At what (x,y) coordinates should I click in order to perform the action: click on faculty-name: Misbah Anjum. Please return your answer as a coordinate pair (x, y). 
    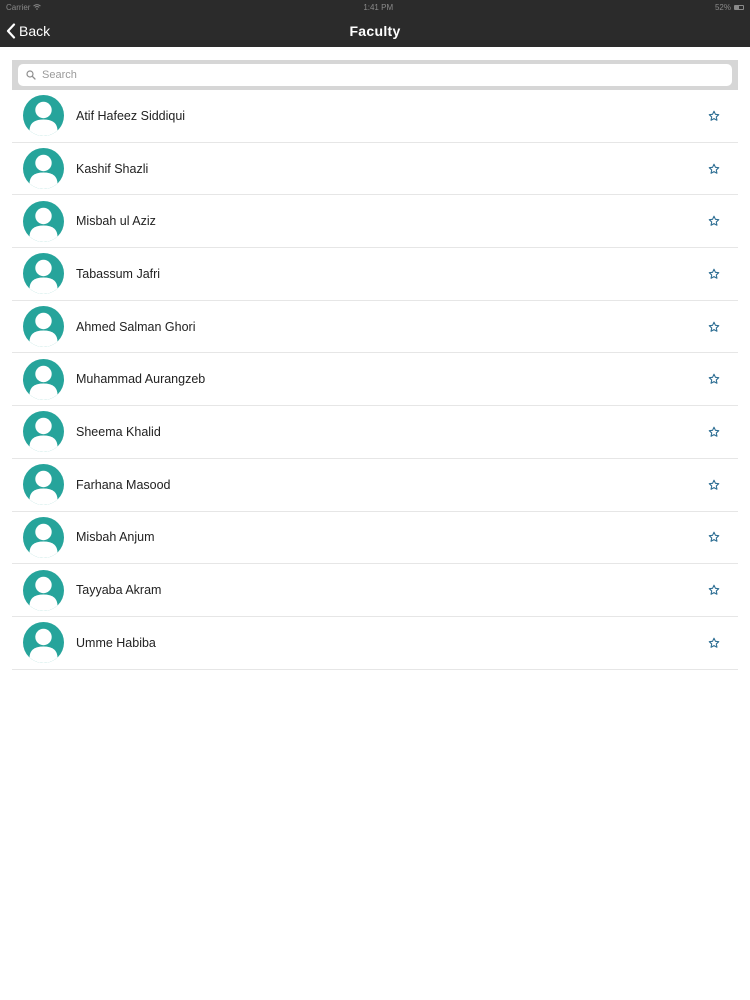
    Looking at the image, I should click on (115, 537).